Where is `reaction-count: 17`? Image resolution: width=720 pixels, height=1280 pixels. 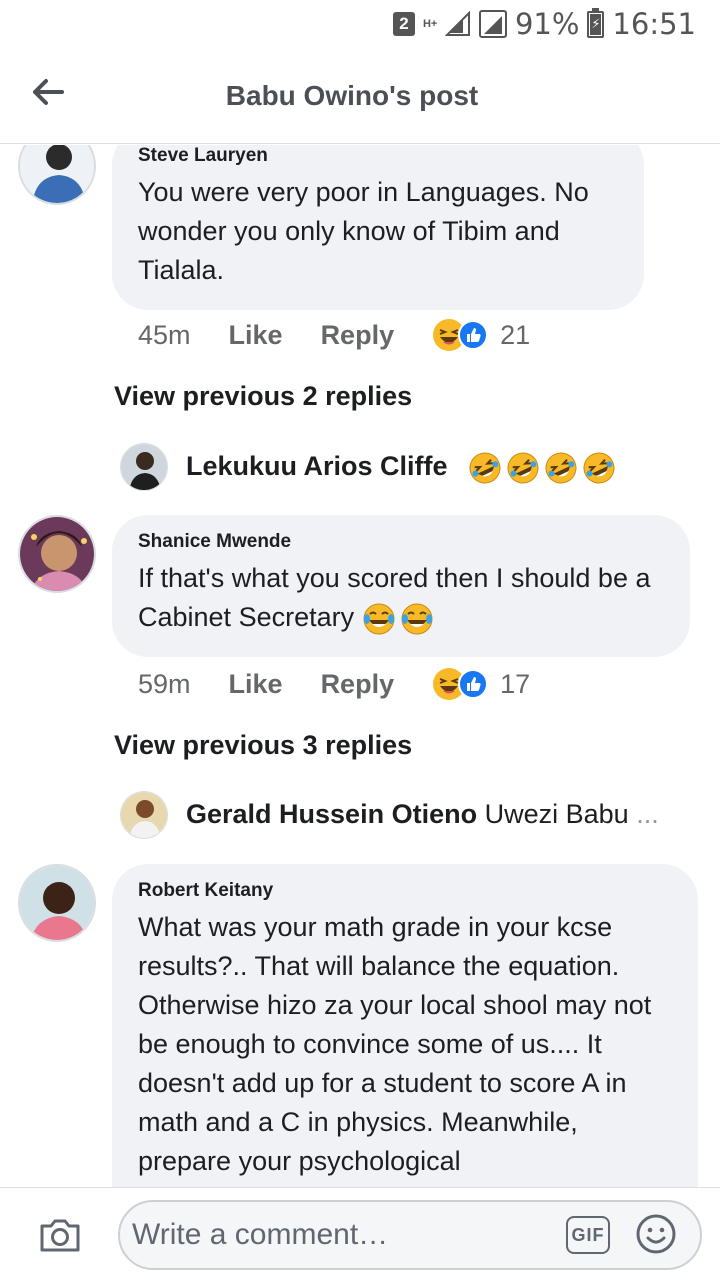
reaction-count: 17 is located at coordinates (515, 684).